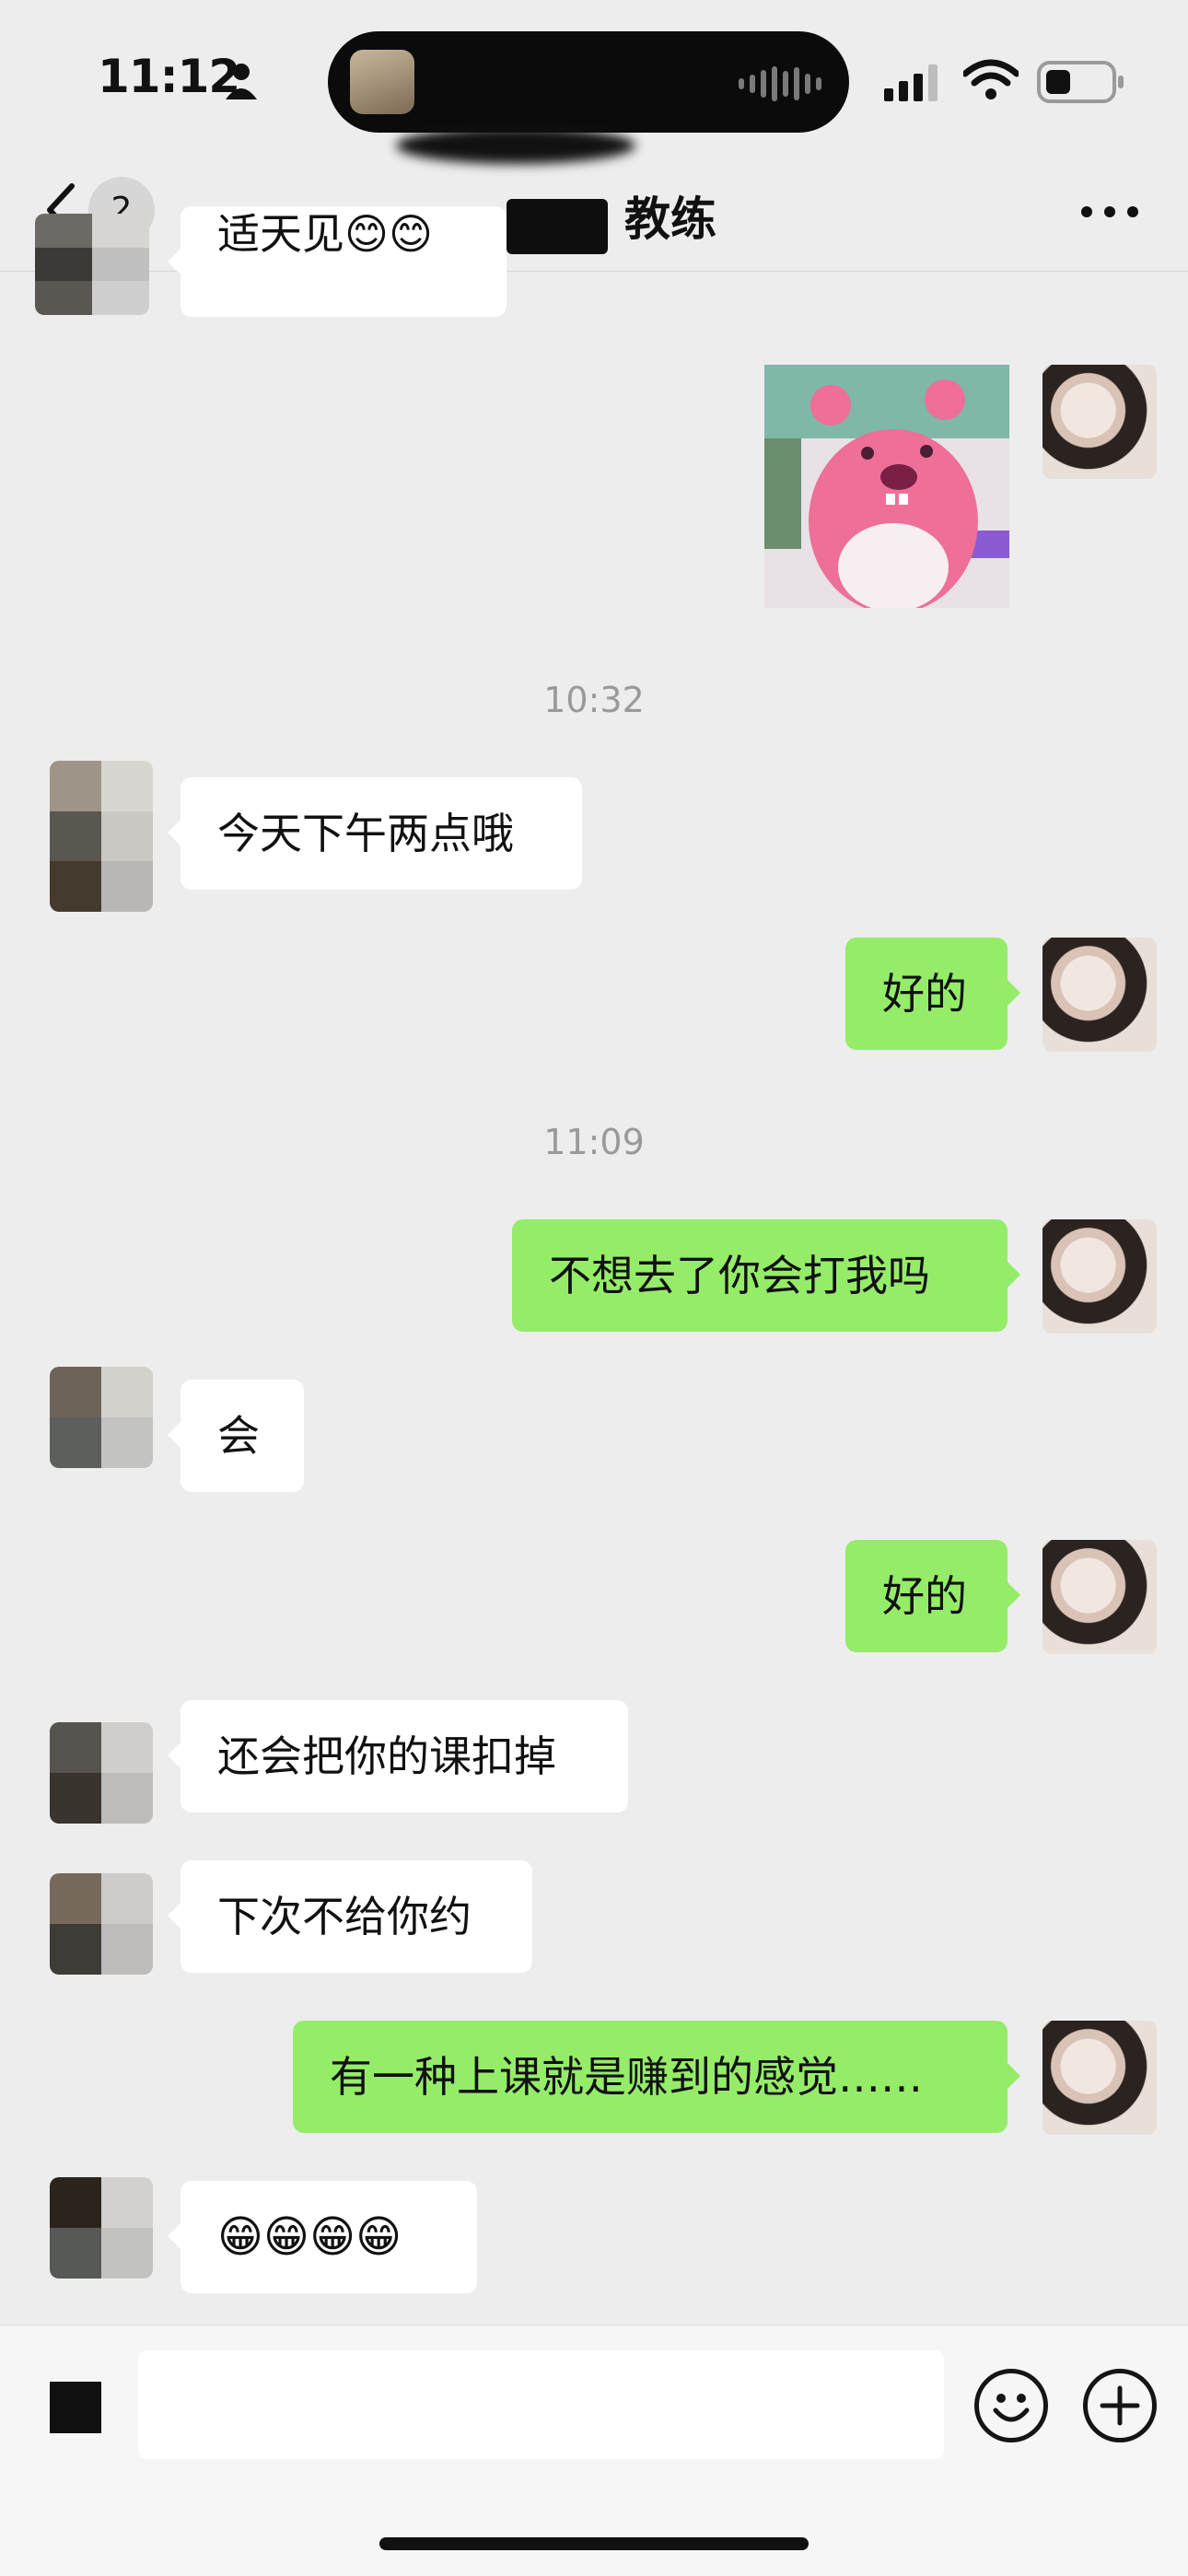 The width and height of the screenshot is (1188, 2576). I want to click on message-input, so click(541, 2404).